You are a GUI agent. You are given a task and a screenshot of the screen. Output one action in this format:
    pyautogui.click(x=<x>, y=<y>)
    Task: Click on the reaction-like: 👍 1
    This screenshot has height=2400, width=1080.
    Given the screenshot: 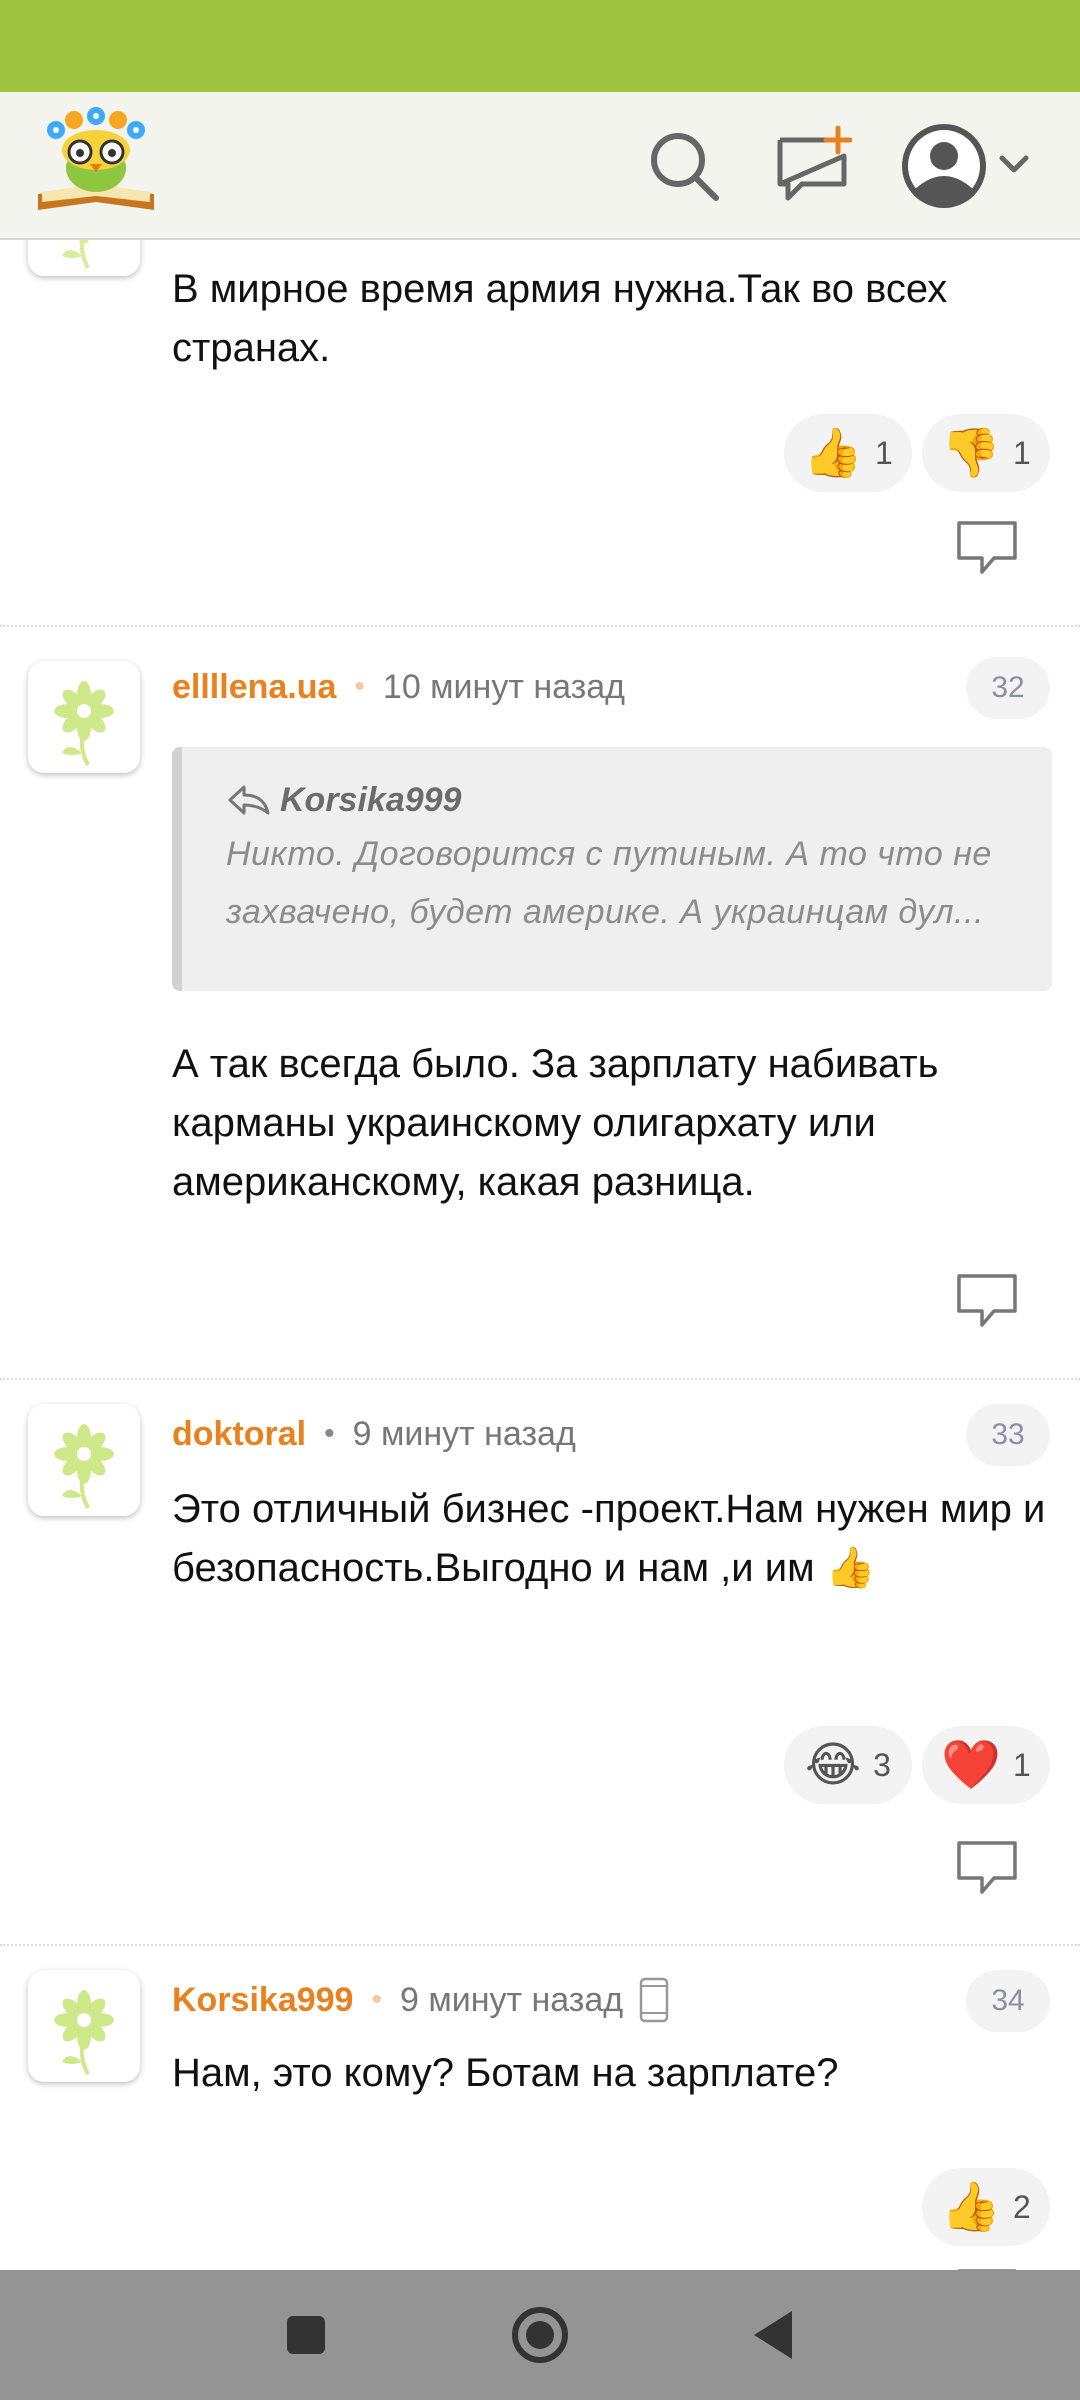 What is the action you would take?
    pyautogui.click(x=848, y=453)
    